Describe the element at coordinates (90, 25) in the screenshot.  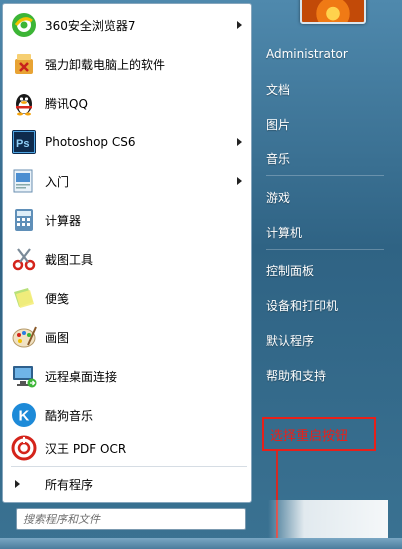
I see `program-label: 360安全浏览器7` at that location.